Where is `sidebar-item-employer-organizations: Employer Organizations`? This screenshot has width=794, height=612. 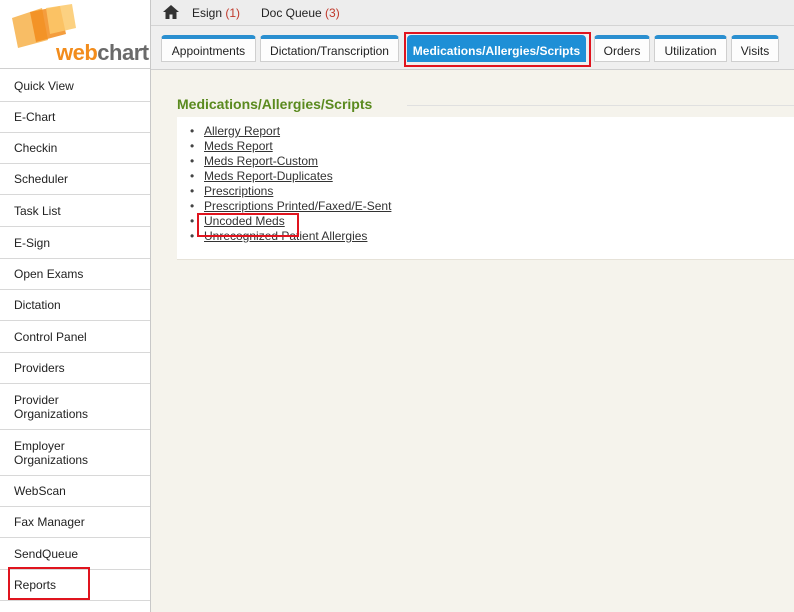 sidebar-item-employer-organizations: Employer Organizations is located at coordinates (75, 453).